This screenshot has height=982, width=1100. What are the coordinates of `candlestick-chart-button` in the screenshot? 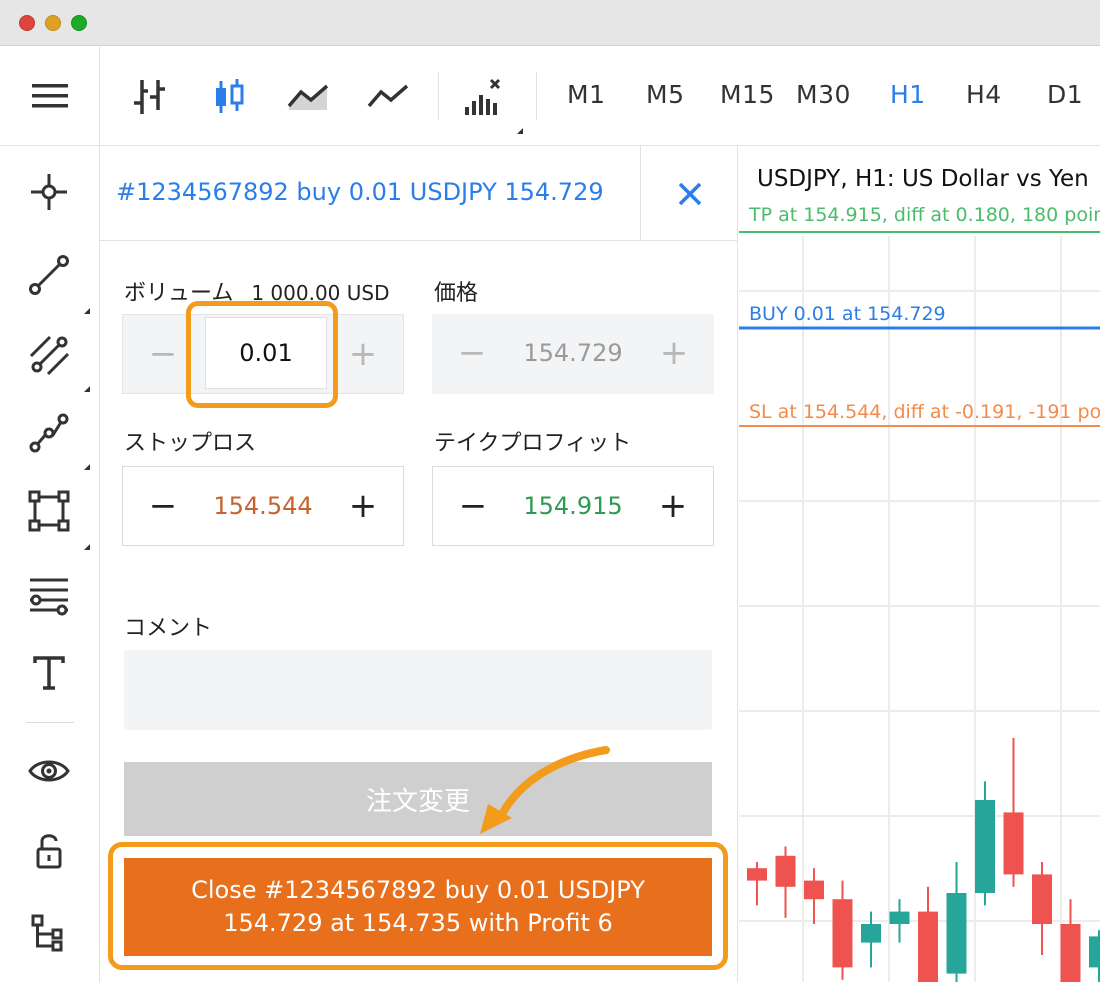 It's located at (229, 97).